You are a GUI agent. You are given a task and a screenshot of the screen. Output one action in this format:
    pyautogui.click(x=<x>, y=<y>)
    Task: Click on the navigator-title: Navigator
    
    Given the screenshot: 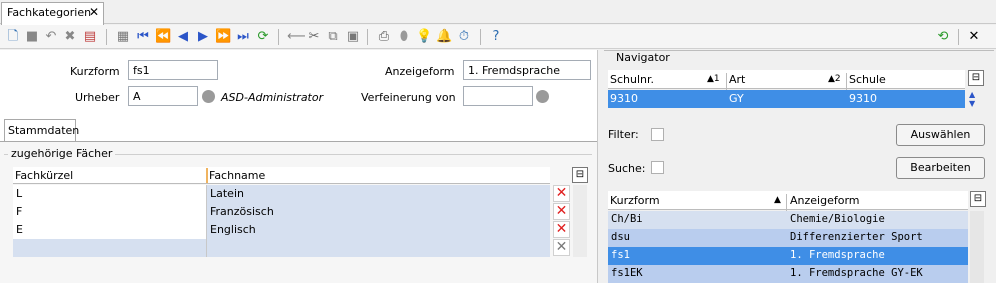 What is the action you would take?
    pyautogui.click(x=643, y=57)
    